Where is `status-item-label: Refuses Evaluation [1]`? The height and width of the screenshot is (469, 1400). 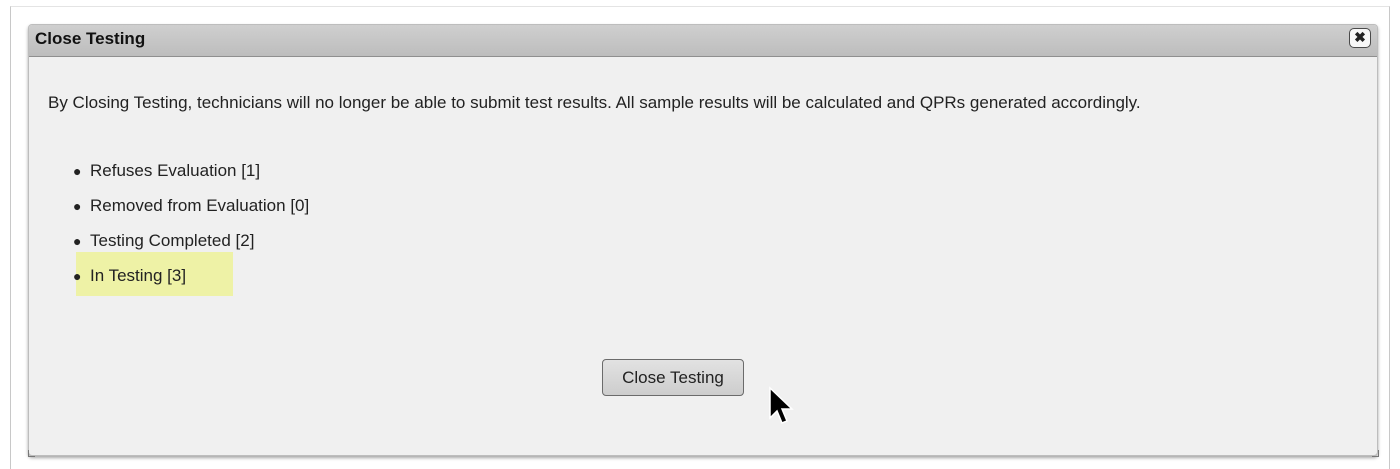
status-item-label: Refuses Evaluation [1] is located at coordinates (175, 170).